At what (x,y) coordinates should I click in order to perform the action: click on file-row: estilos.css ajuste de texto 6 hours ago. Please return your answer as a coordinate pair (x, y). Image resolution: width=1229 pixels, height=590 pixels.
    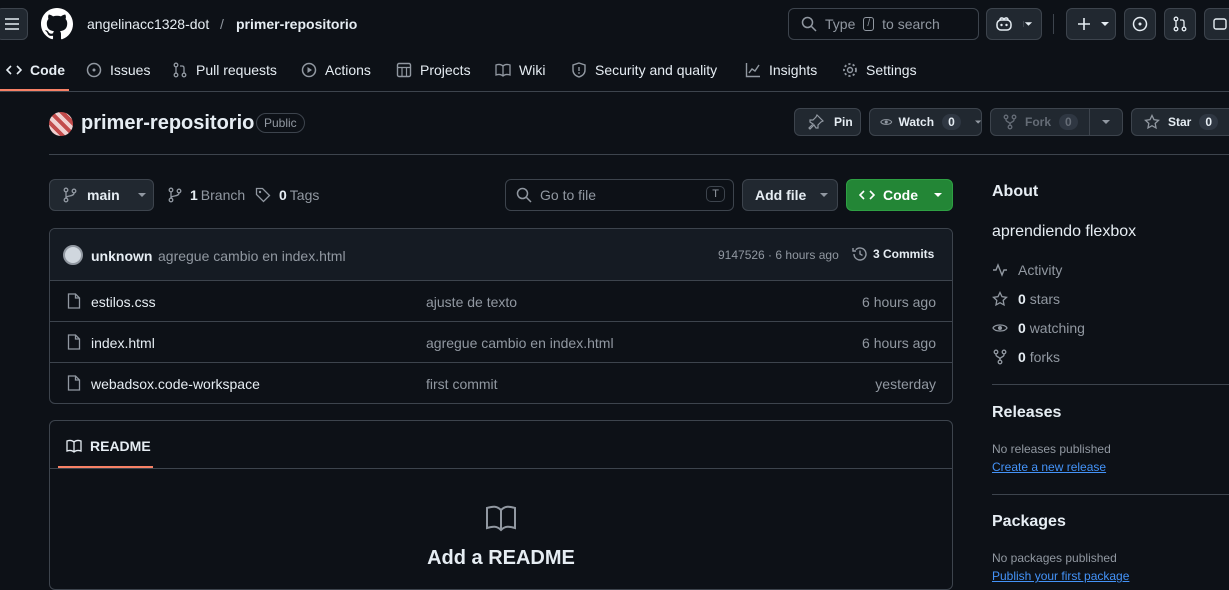
    Looking at the image, I should click on (501, 301).